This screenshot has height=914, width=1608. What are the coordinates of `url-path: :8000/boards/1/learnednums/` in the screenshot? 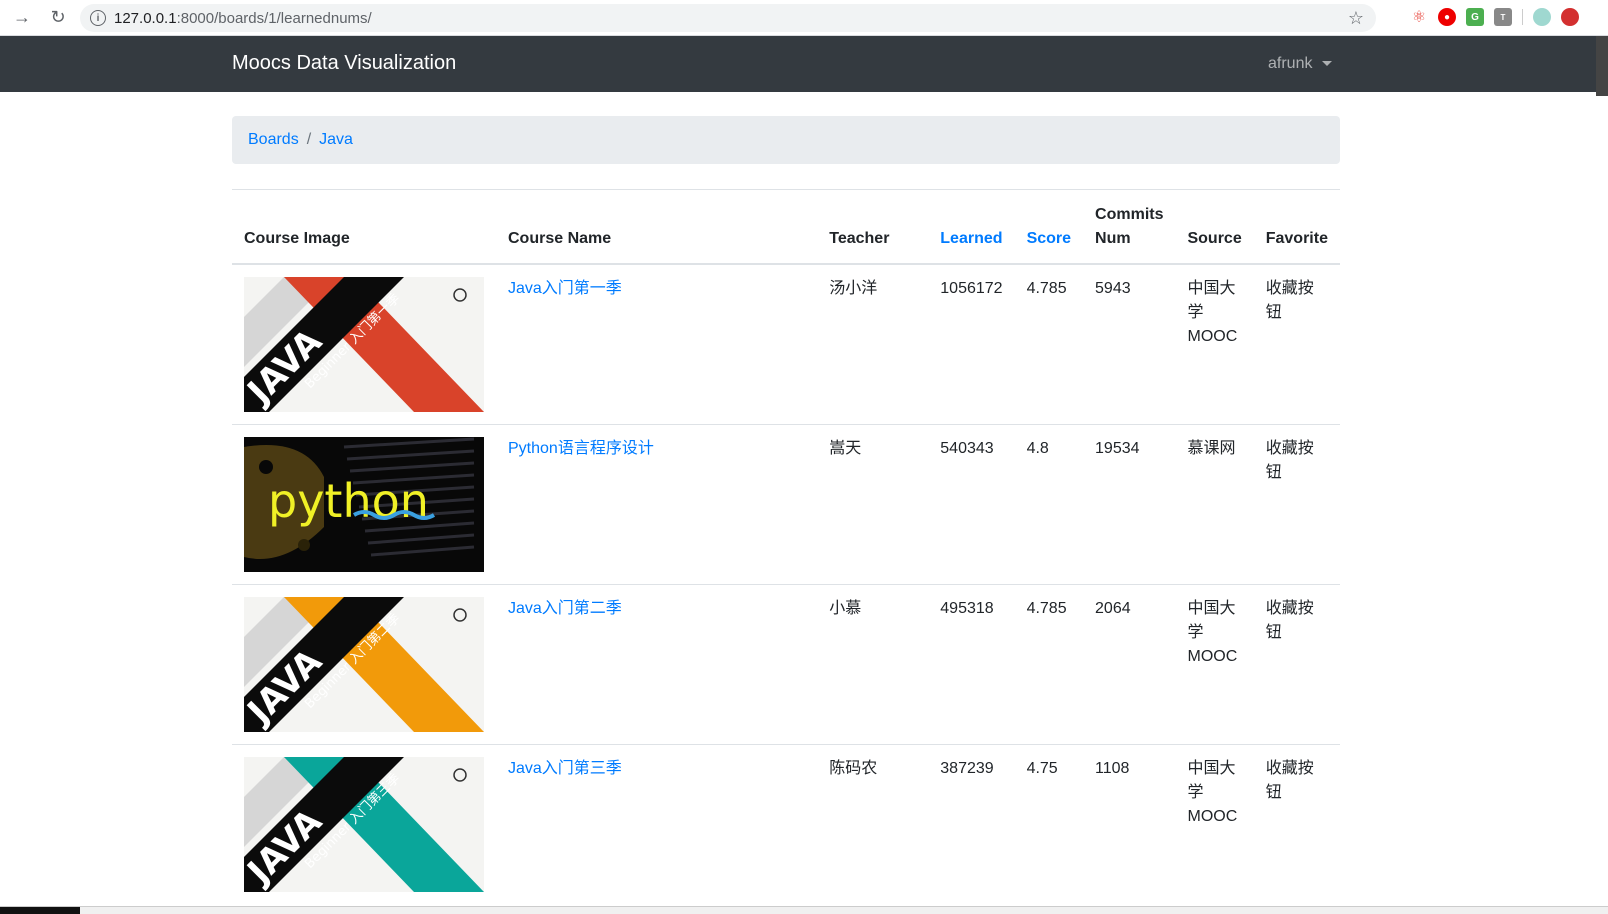 It's located at (274, 18).